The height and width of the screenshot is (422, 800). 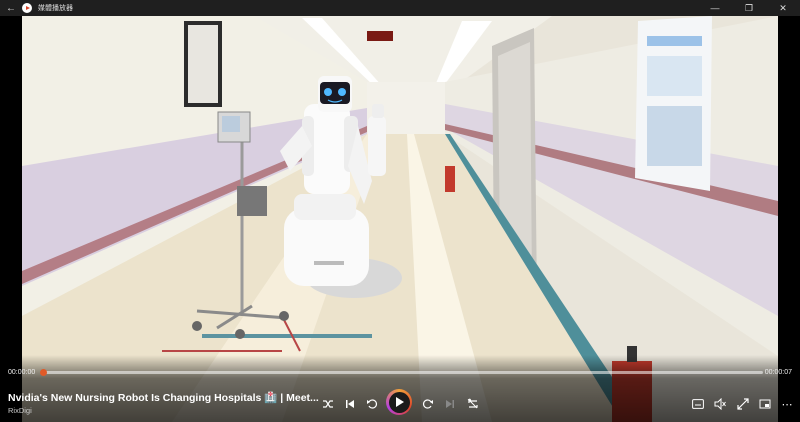 What do you see at coordinates (473, 404) in the screenshot?
I see `repeat-icon` at bounding box center [473, 404].